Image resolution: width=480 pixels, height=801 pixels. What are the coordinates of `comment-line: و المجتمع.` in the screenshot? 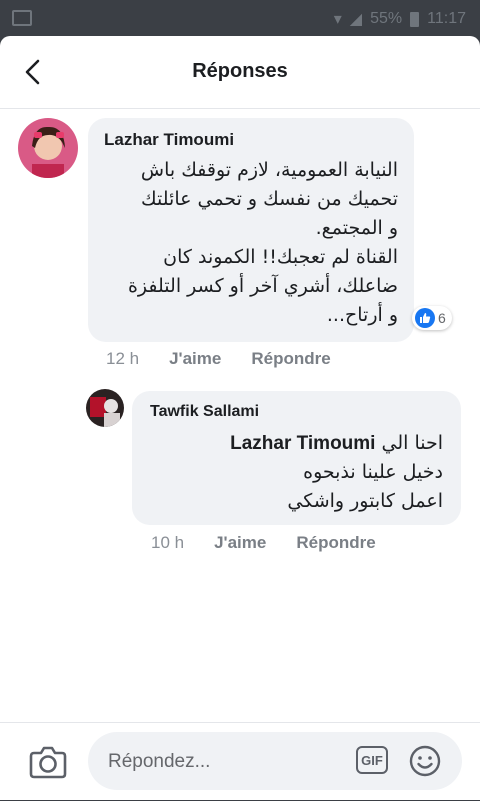 It's located at (356, 228).